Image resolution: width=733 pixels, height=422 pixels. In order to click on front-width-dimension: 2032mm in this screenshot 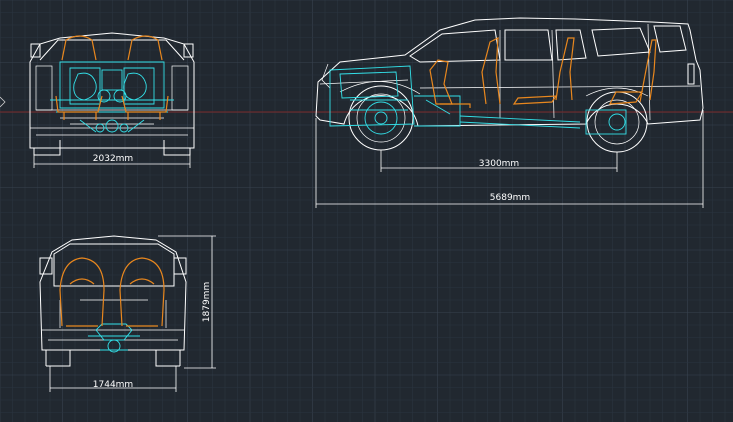, I will do `click(112, 158)`.